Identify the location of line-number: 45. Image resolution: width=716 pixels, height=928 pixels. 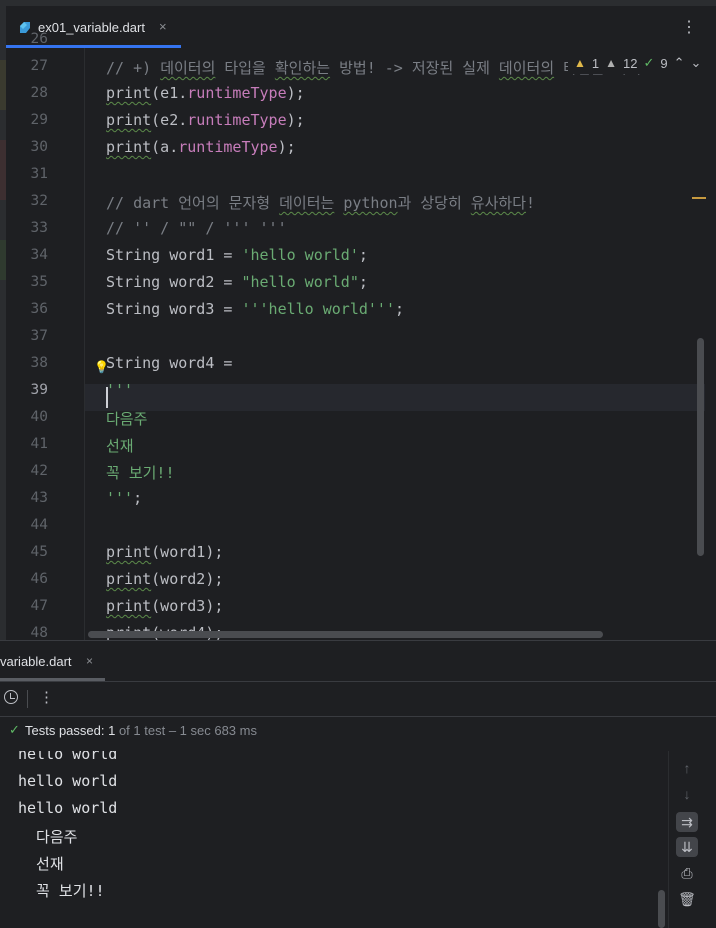
(27, 552).